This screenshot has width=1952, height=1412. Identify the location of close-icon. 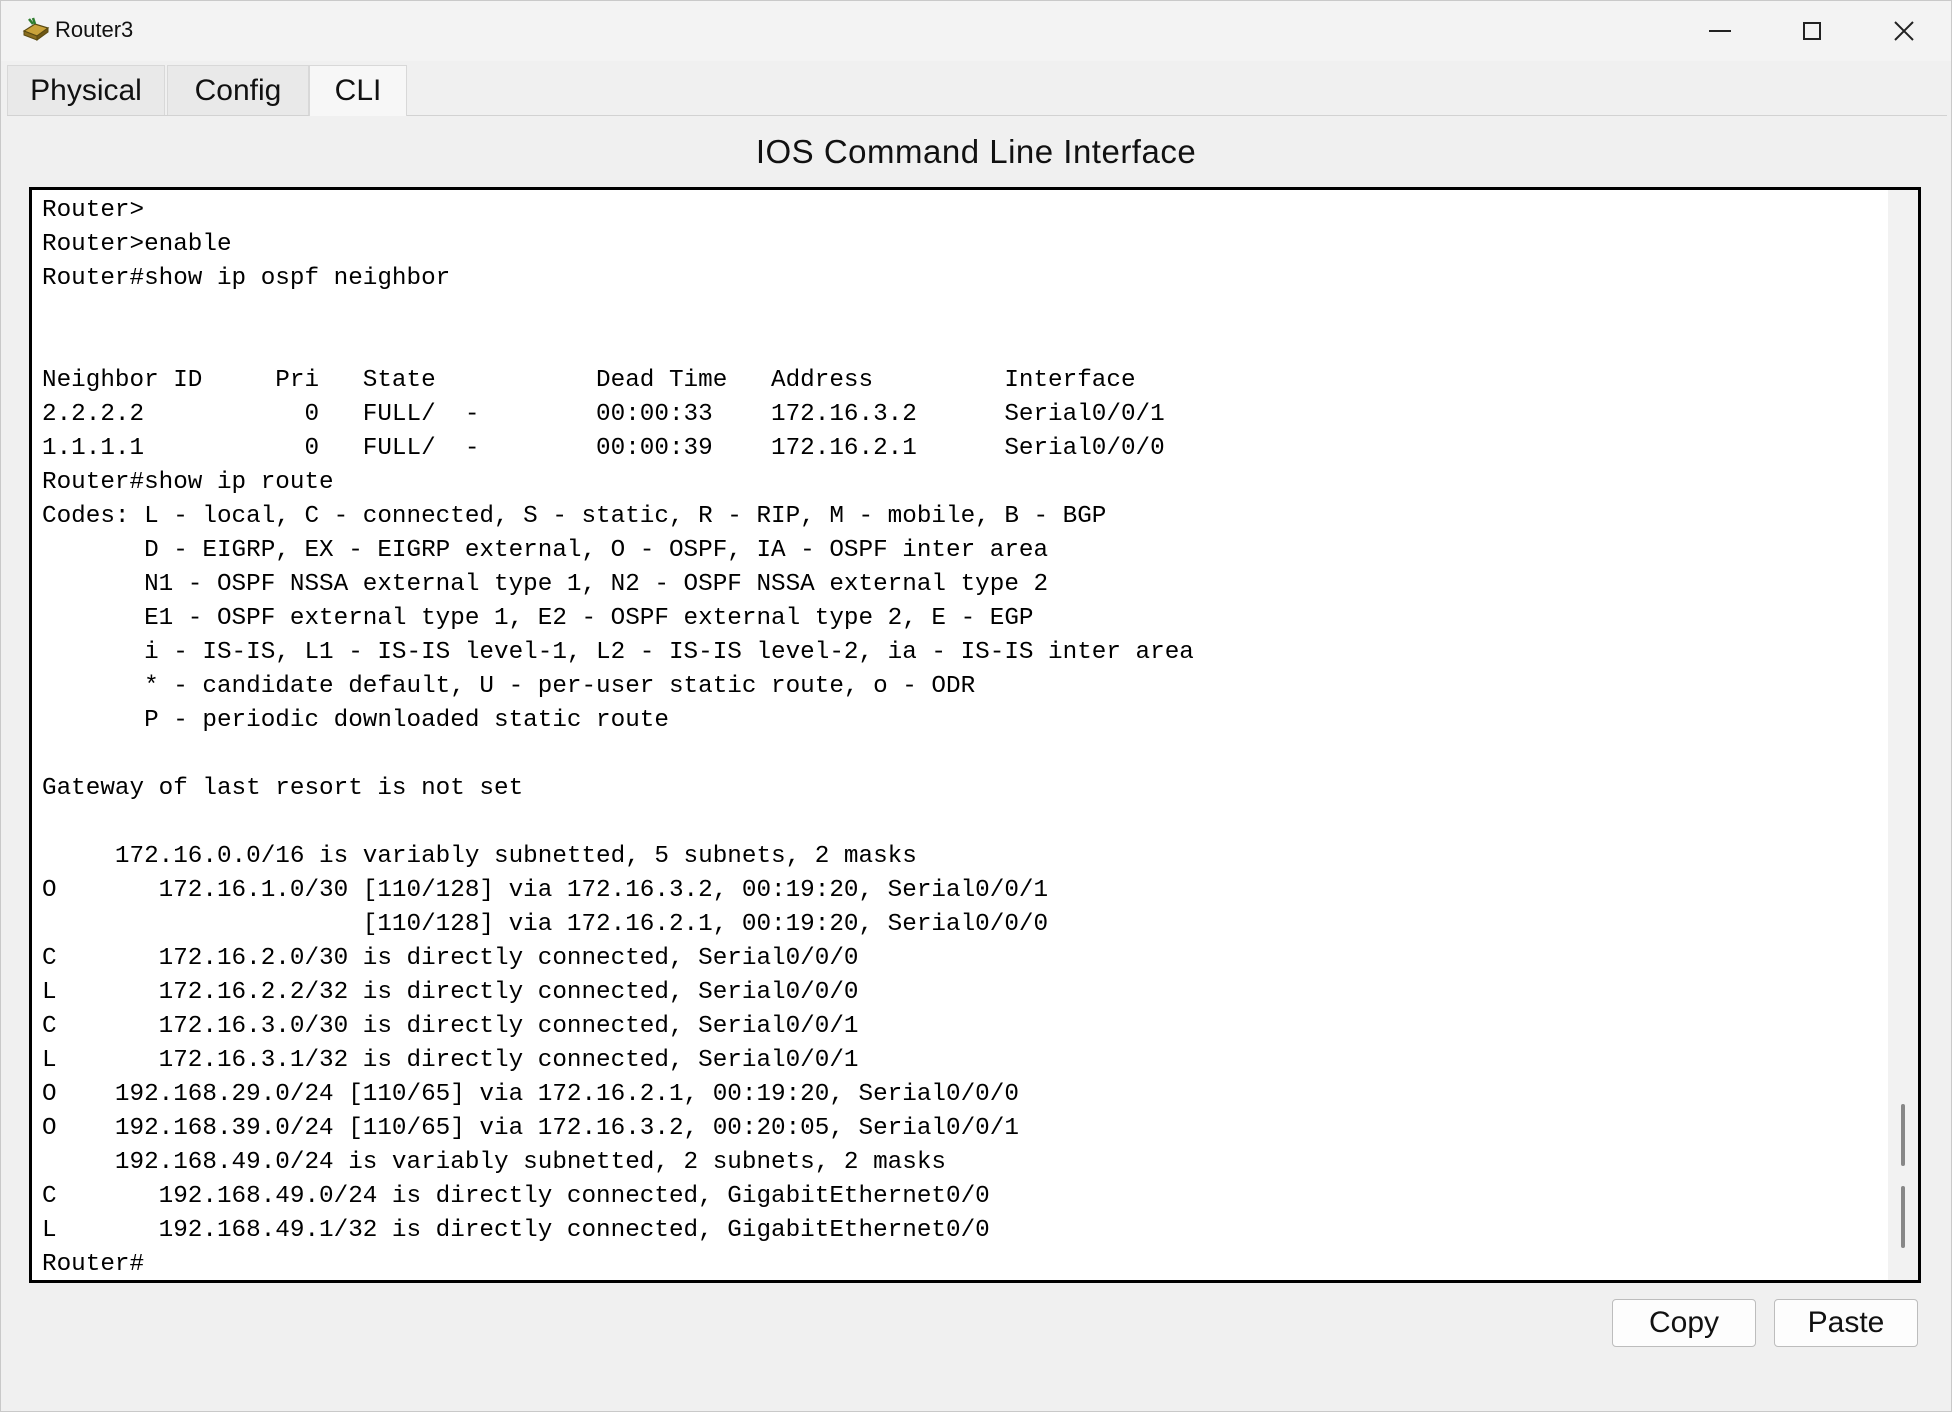
(1904, 31).